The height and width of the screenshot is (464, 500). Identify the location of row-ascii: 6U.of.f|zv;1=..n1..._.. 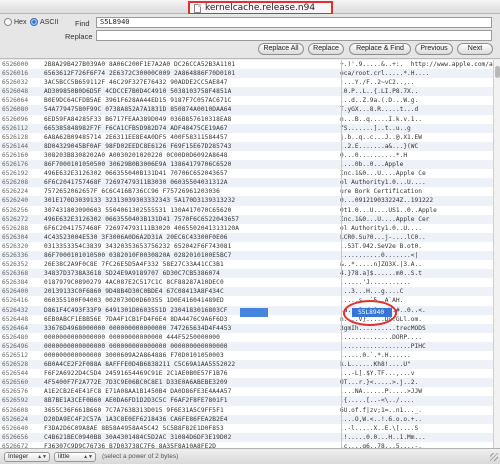
(415, 410).